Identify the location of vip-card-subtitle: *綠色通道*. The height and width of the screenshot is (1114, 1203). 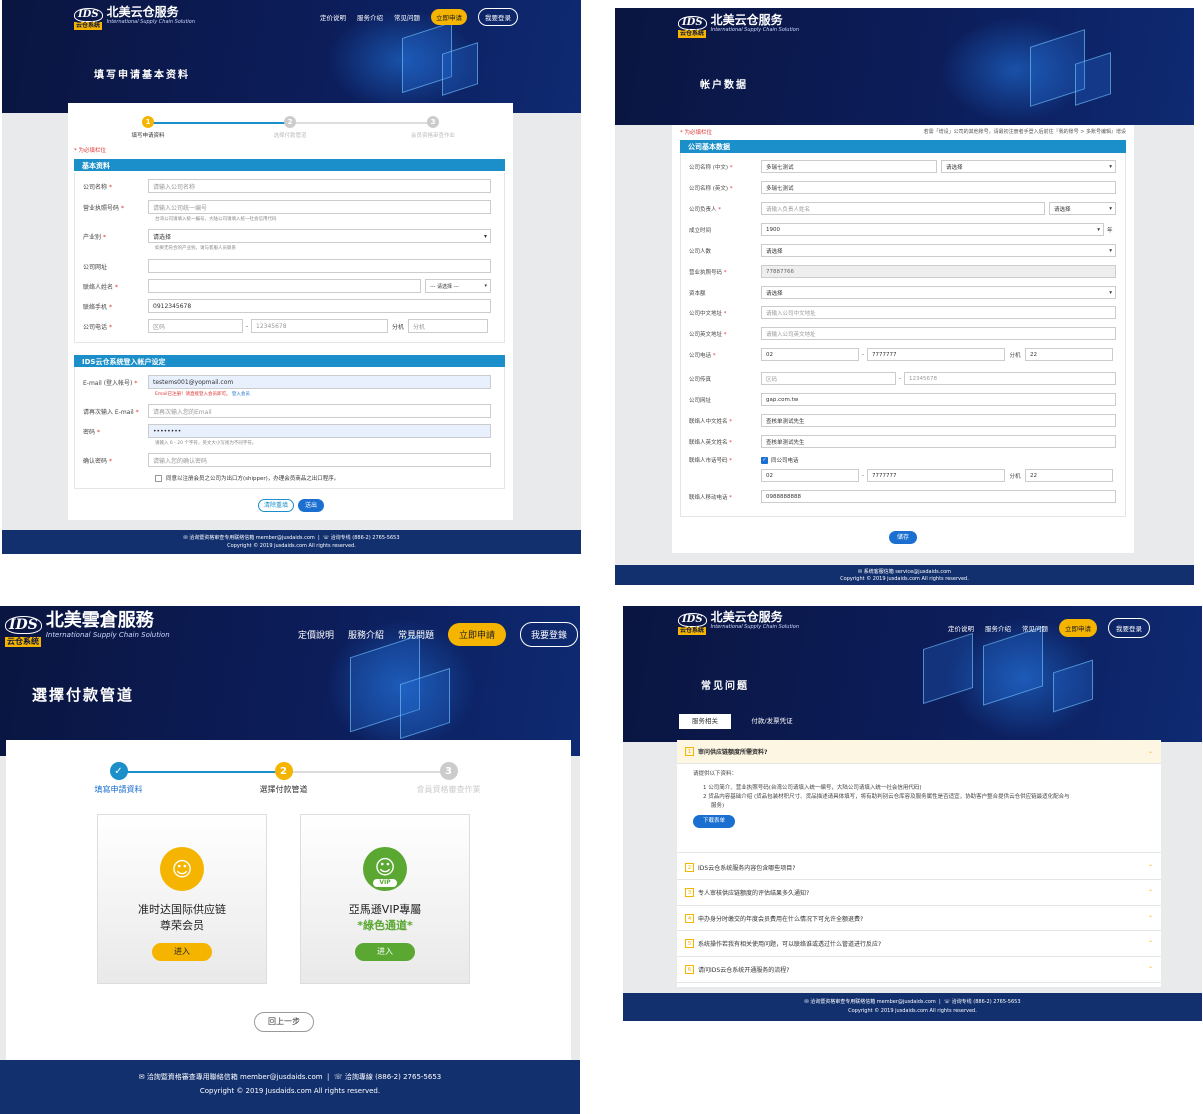
(385, 925).